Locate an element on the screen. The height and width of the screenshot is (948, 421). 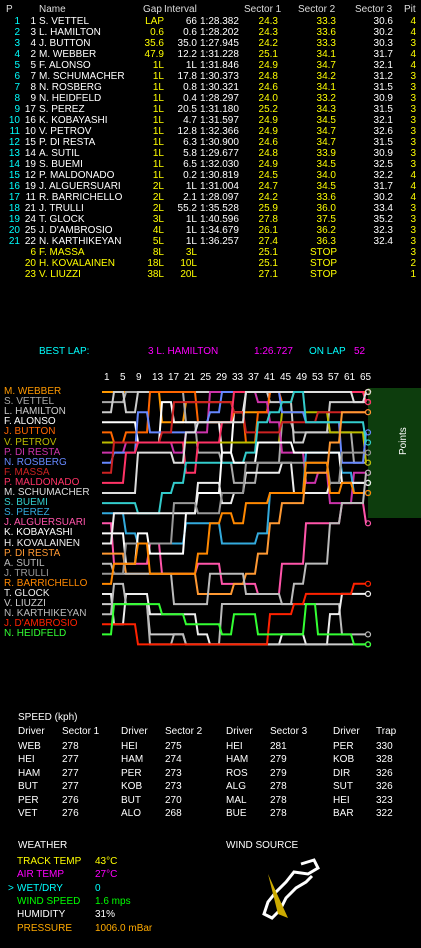
speed-value-cell: 273 is located at coordinates (173, 773).